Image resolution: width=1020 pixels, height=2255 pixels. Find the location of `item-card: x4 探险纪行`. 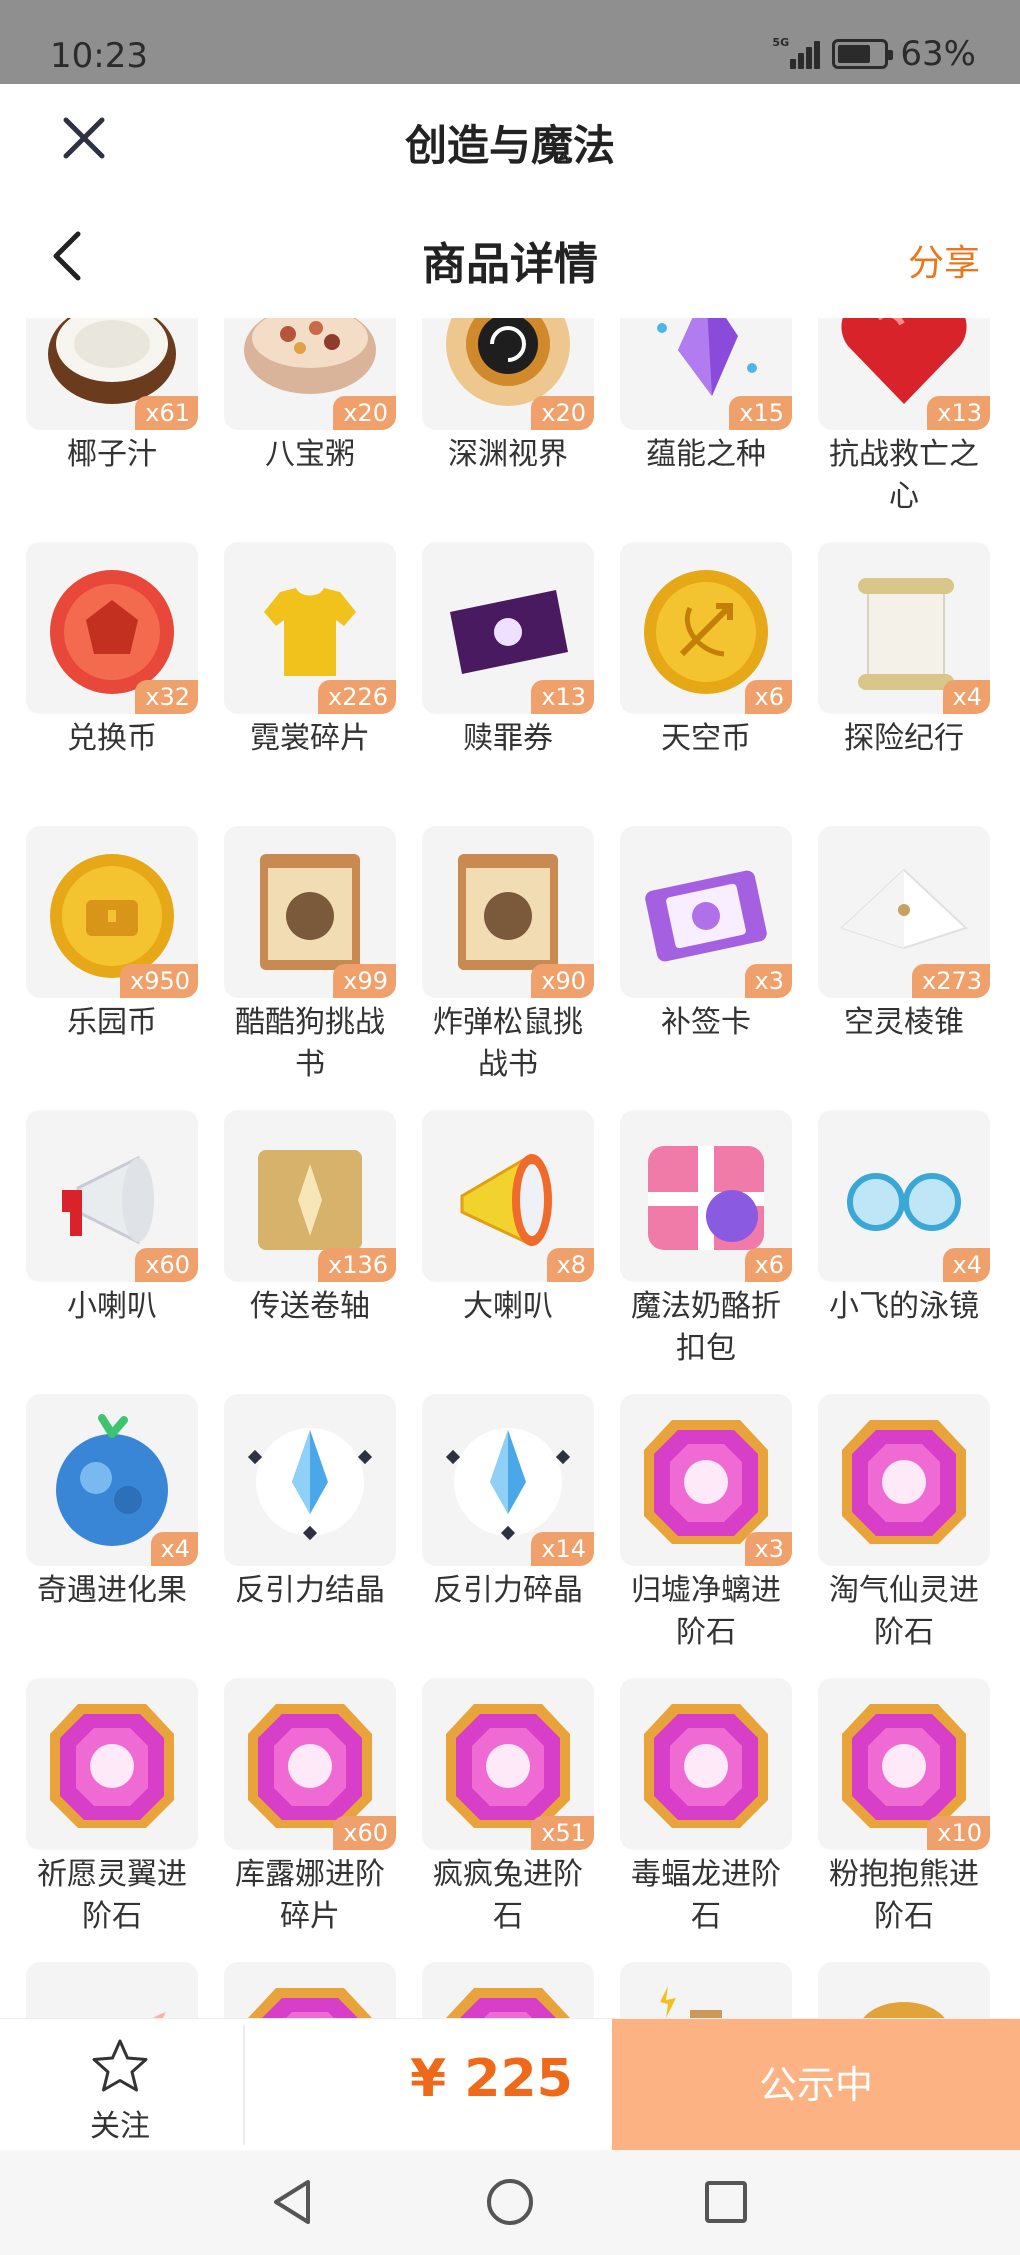

item-card: x4 探险纪行 is located at coordinates (904, 684).